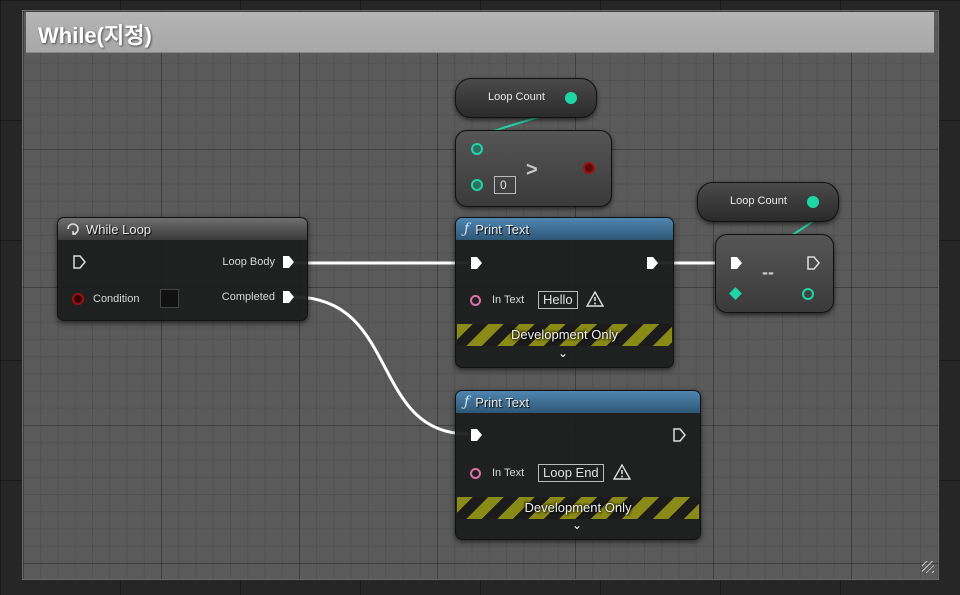  Describe the element at coordinates (516, 97) in the screenshot. I see `loop-count-label: Loop Count` at that location.